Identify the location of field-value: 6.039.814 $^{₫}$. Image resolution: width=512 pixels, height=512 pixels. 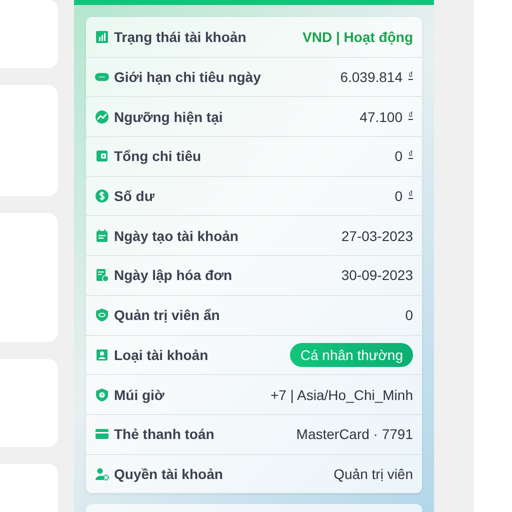
(376, 77).